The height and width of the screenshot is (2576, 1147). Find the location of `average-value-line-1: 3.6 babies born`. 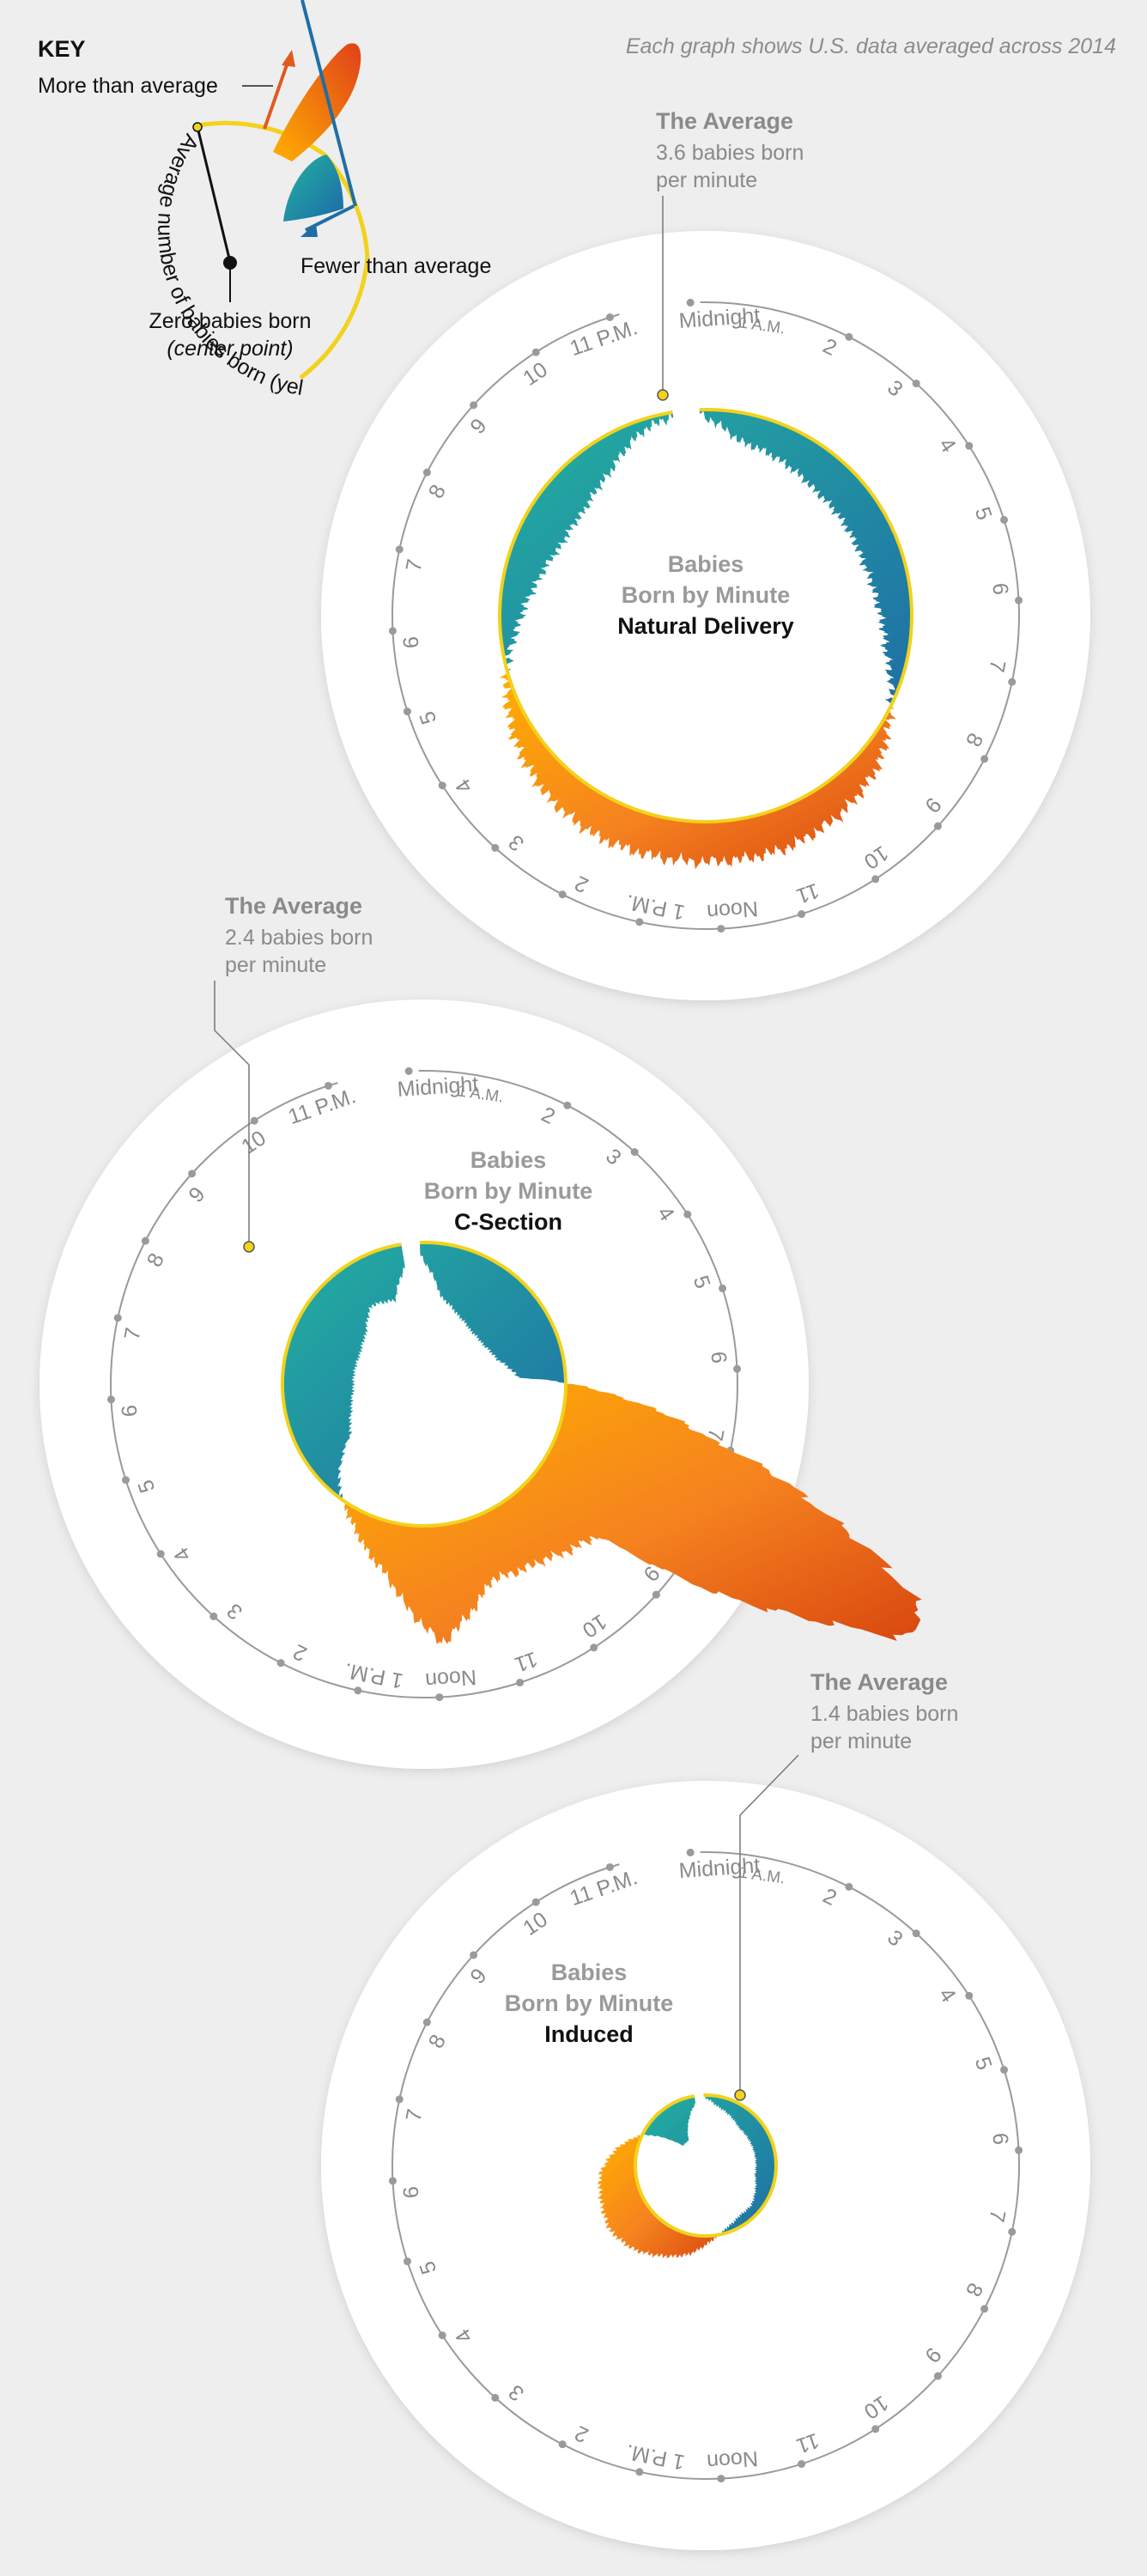

average-value-line-1: 3.6 babies born is located at coordinates (730, 153).